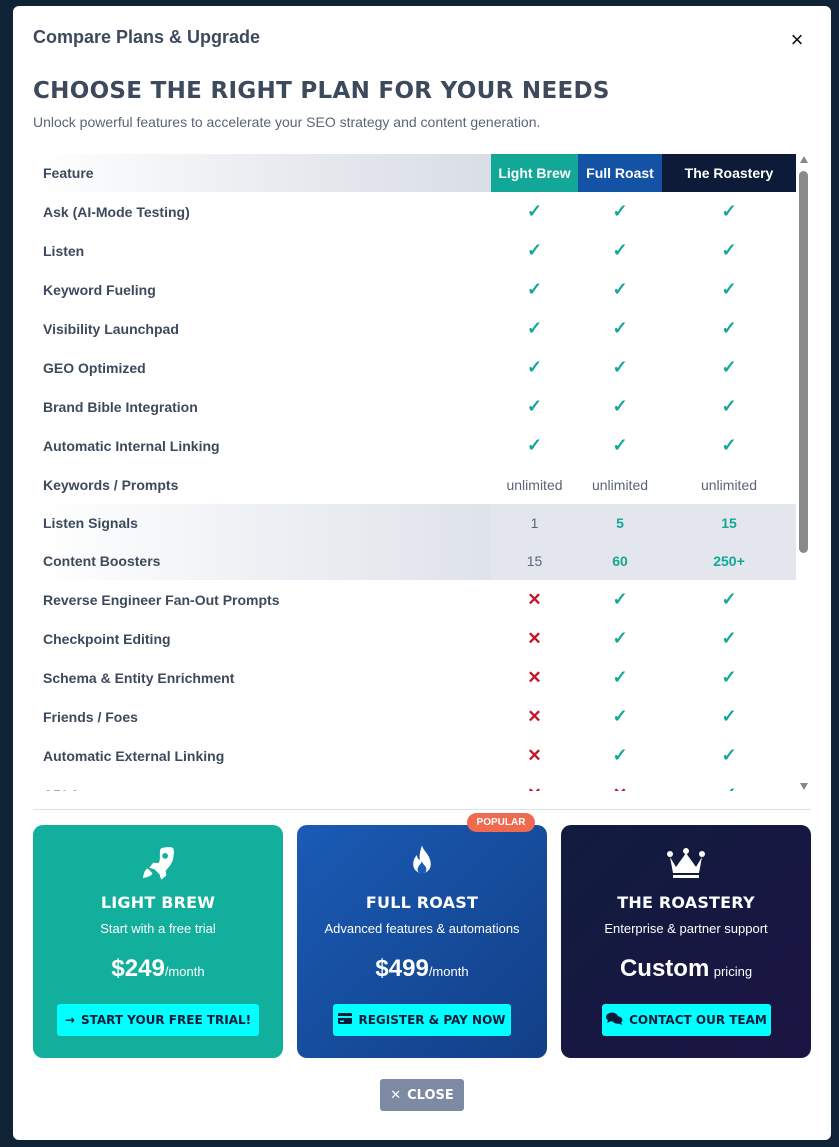 Image resolution: width=839 pixels, height=1147 pixels. Describe the element at coordinates (534, 173) in the screenshot. I see `header-light-brew: Light Brew` at that location.